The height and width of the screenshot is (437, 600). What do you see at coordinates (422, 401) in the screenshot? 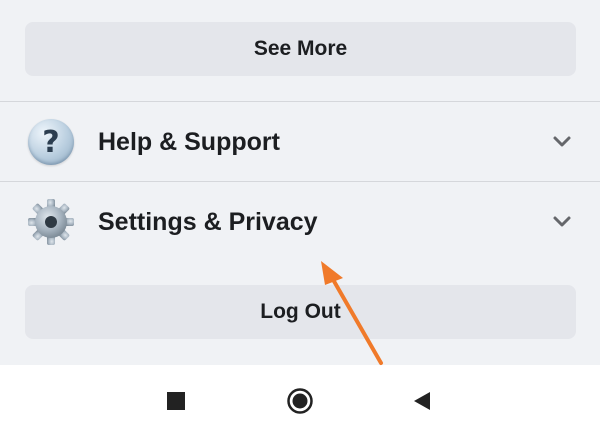
I see `back-icon` at bounding box center [422, 401].